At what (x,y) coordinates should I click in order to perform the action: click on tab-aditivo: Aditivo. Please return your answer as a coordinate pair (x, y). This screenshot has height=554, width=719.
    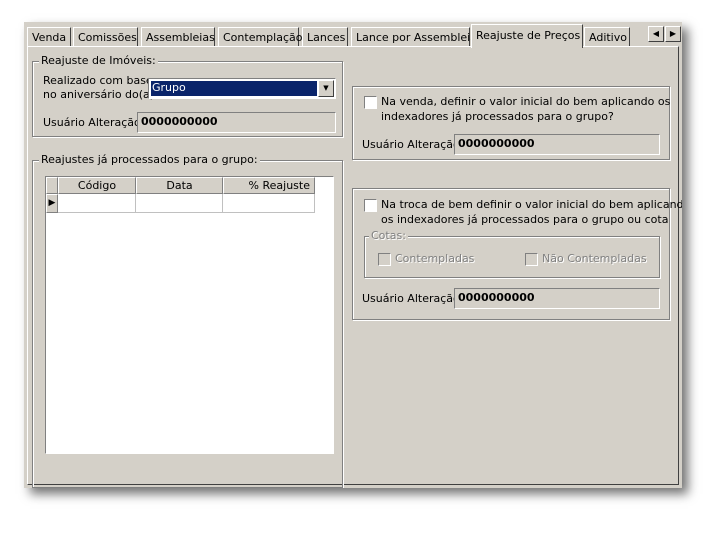
    Looking at the image, I should click on (607, 36).